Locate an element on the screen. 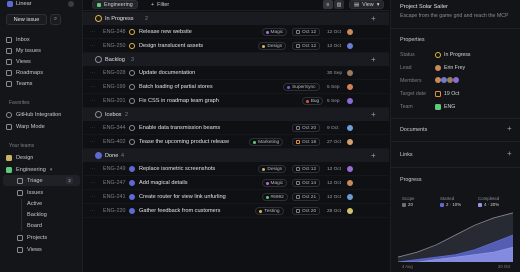 Image resolution: width=520 pixels, height=272 pixels. filter-button: + Filter is located at coordinates (160, 4).